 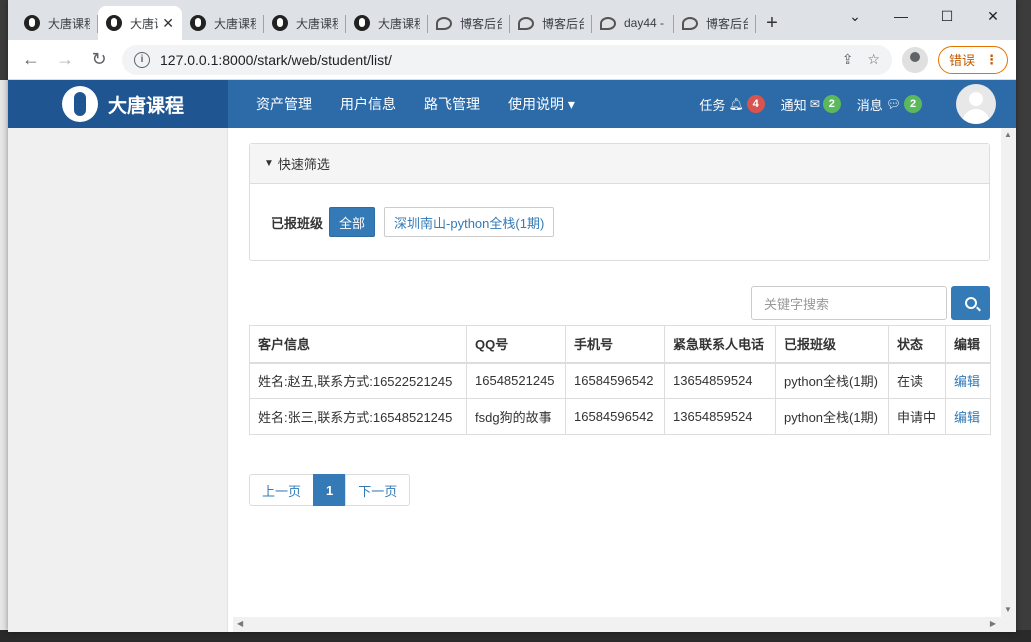 What do you see at coordinates (849, 303) in the screenshot?
I see `search-input: 关键字搜索` at bounding box center [849, 303].